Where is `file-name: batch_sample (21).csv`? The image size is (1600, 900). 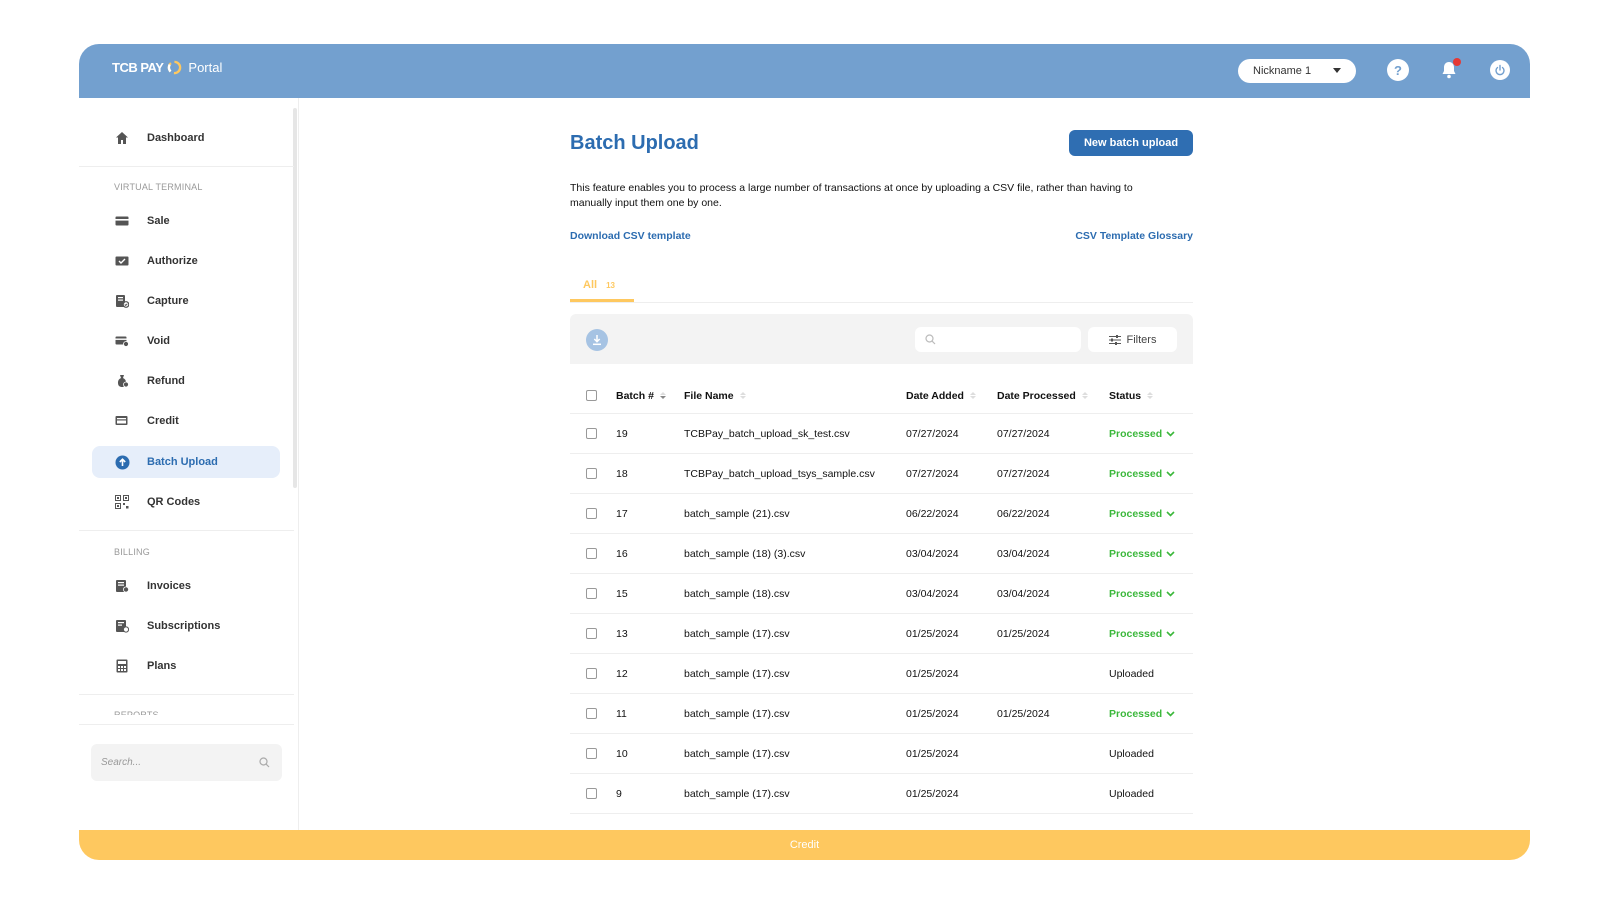
file-name: batch_sample (21).csv is located at coordinates (737, 513).